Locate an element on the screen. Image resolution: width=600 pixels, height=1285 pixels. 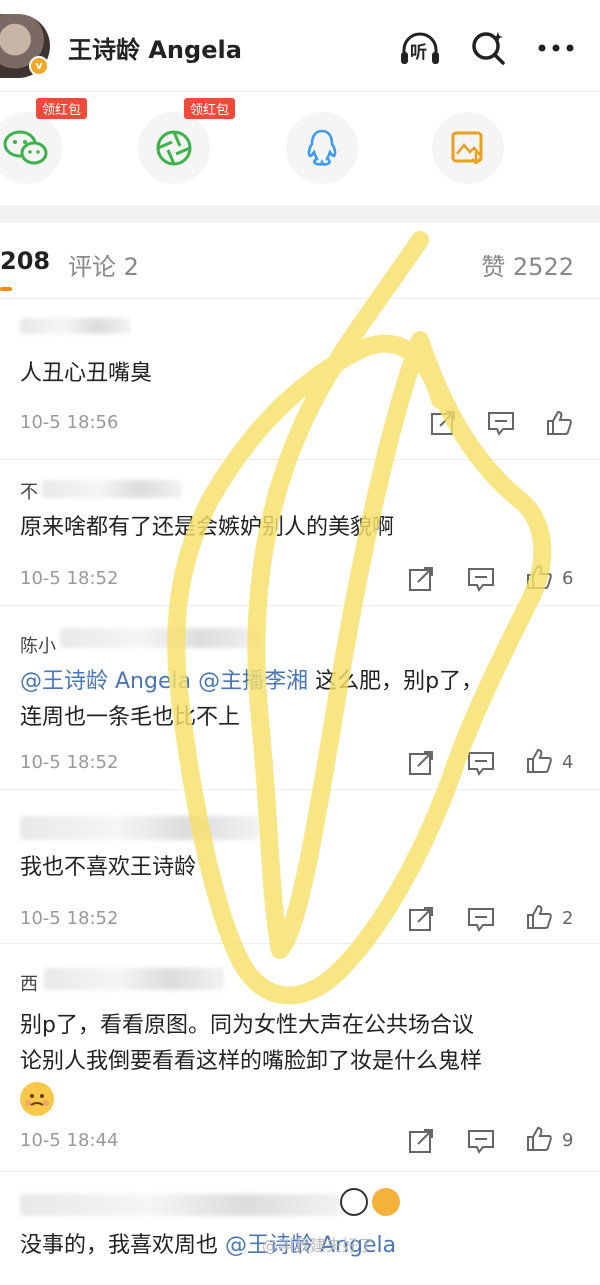
comment-author: 陈小 is located at coordinates (38, 645).